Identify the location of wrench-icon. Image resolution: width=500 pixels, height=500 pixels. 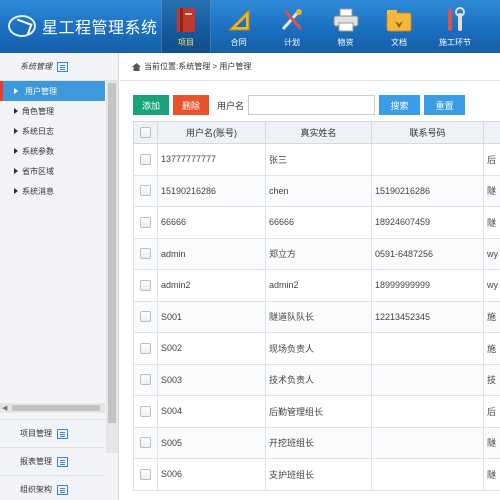
(455, 20).